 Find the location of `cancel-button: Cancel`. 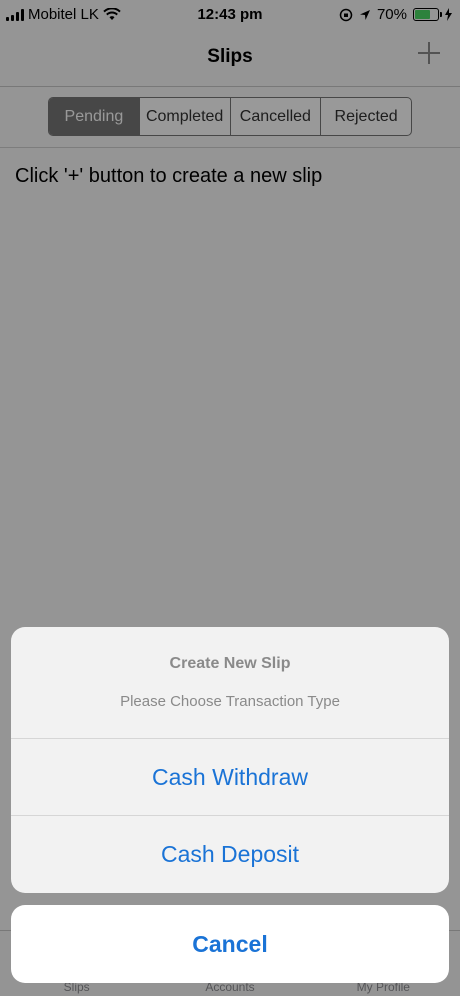

cancel-button: Cancel is located at coordinates (230, 944).